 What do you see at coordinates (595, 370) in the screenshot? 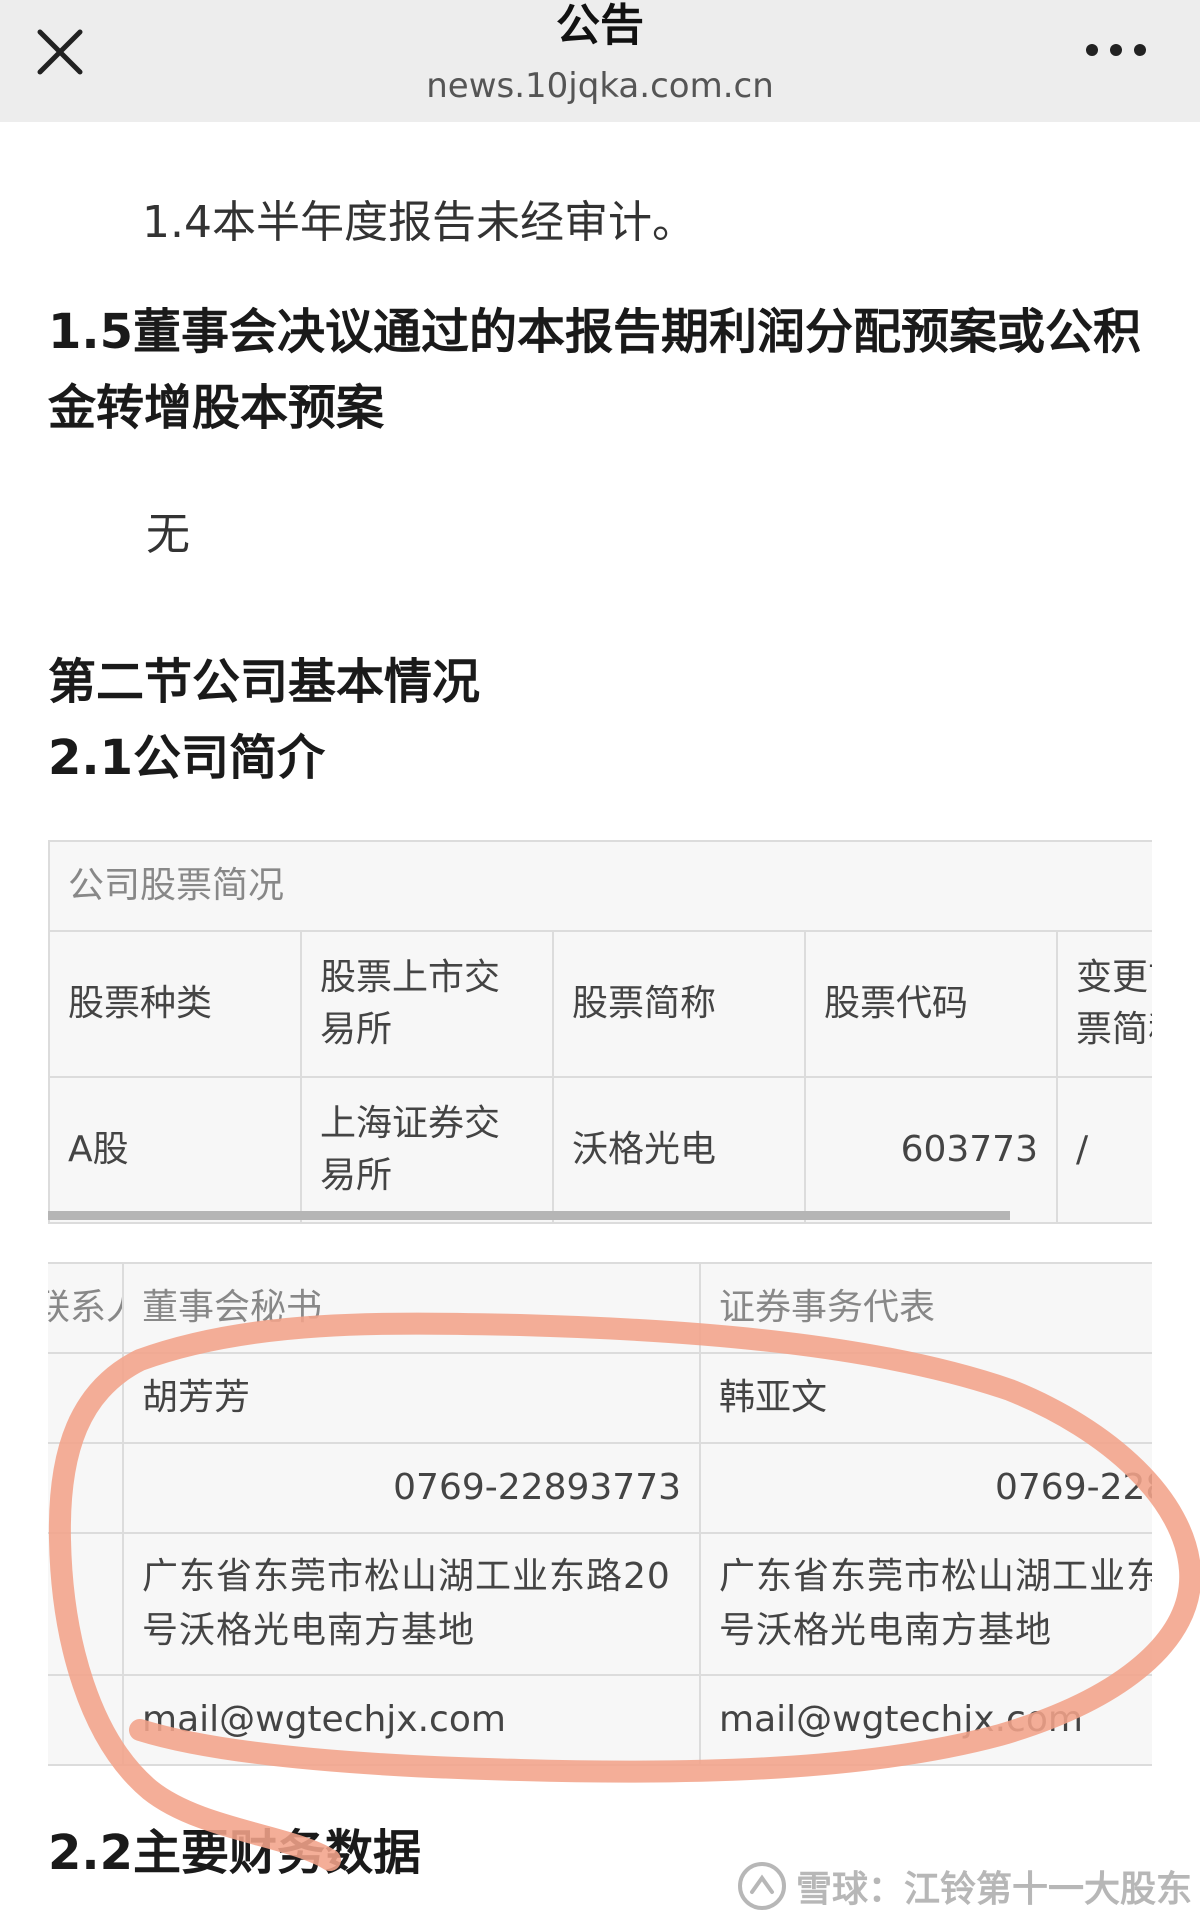
I see `heading-1-5: 1.5董事会决议通过的本报告期利润分配预案或公积金转增股本预案` at bounding box center [595, 370].